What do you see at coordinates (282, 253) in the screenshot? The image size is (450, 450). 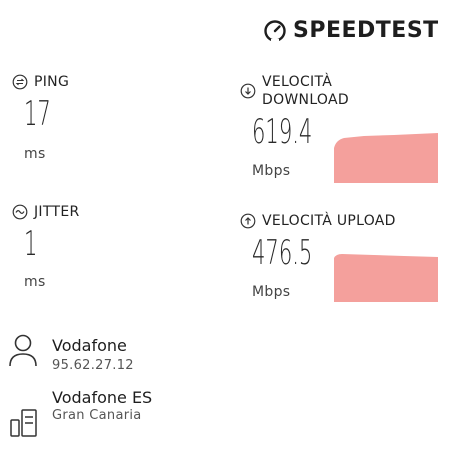 I see `upload-value: 476.5` at bounding box center [282, 253].